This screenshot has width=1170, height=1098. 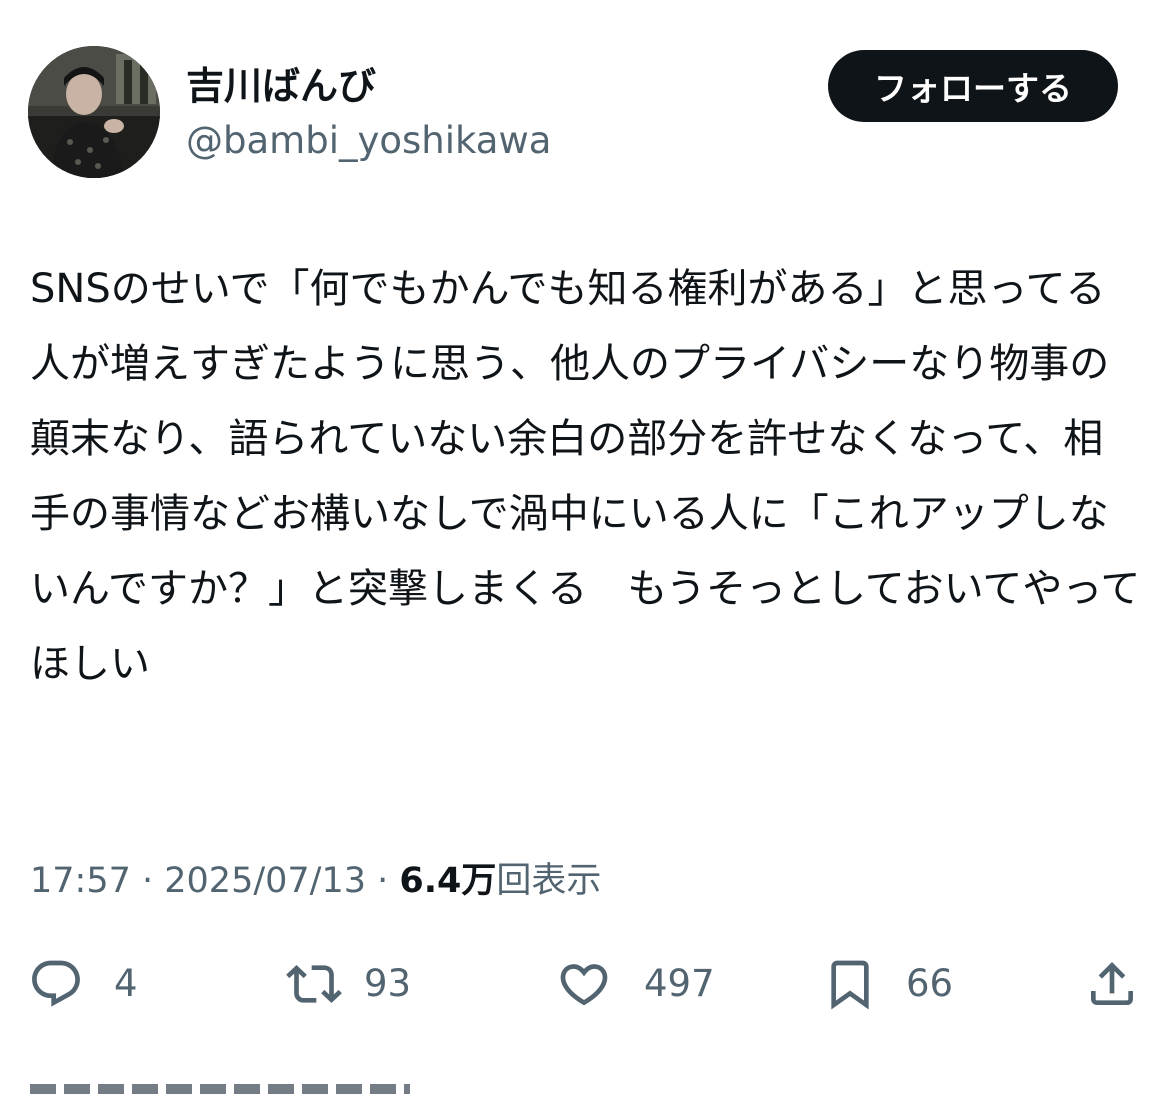 I want to click on author-handle: @bambi_yoshikawa, so click(x=368, y=141).